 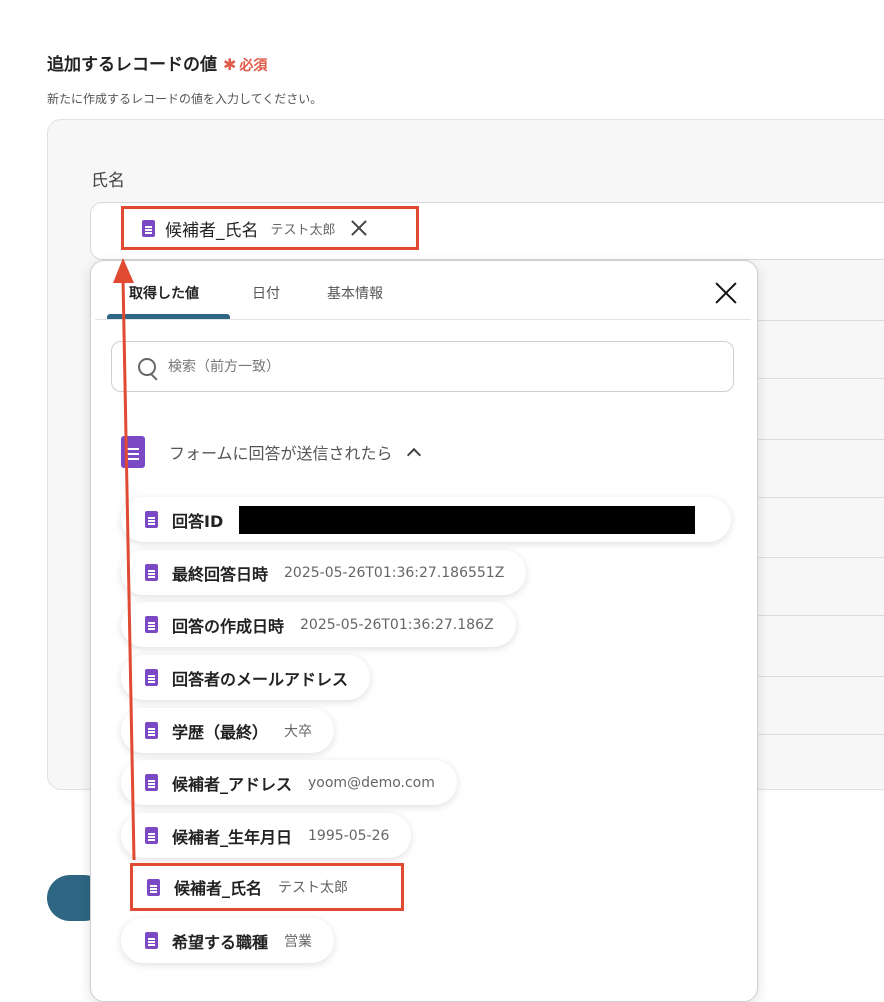 I want to click on arrow-head-icon, so click(x=123, y=270).